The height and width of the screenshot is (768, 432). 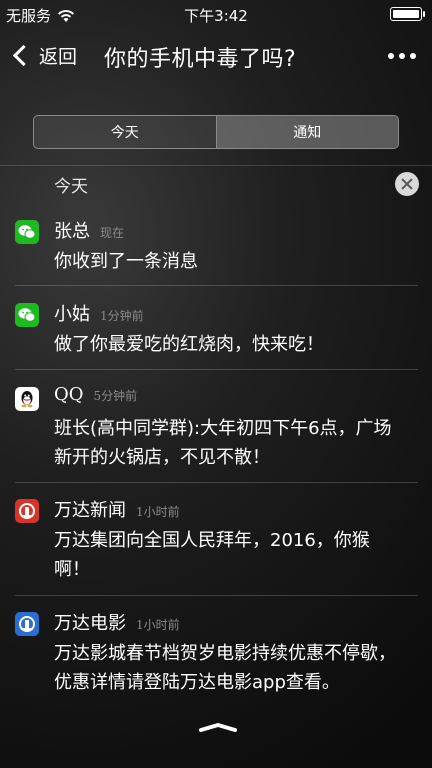 I want to click on nav-bar: 返回 你的手机中毒了吗?, so click(x=216, y=57).